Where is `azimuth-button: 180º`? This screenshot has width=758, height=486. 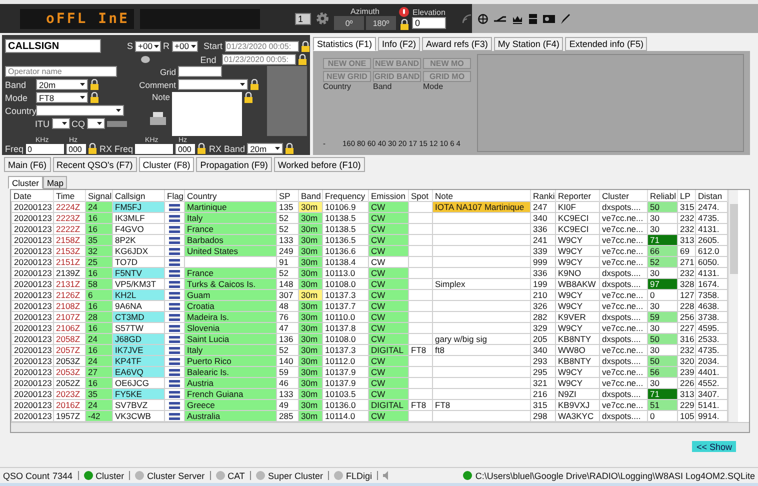
azimuth-button: 180º is located at coordinates (381, 23).